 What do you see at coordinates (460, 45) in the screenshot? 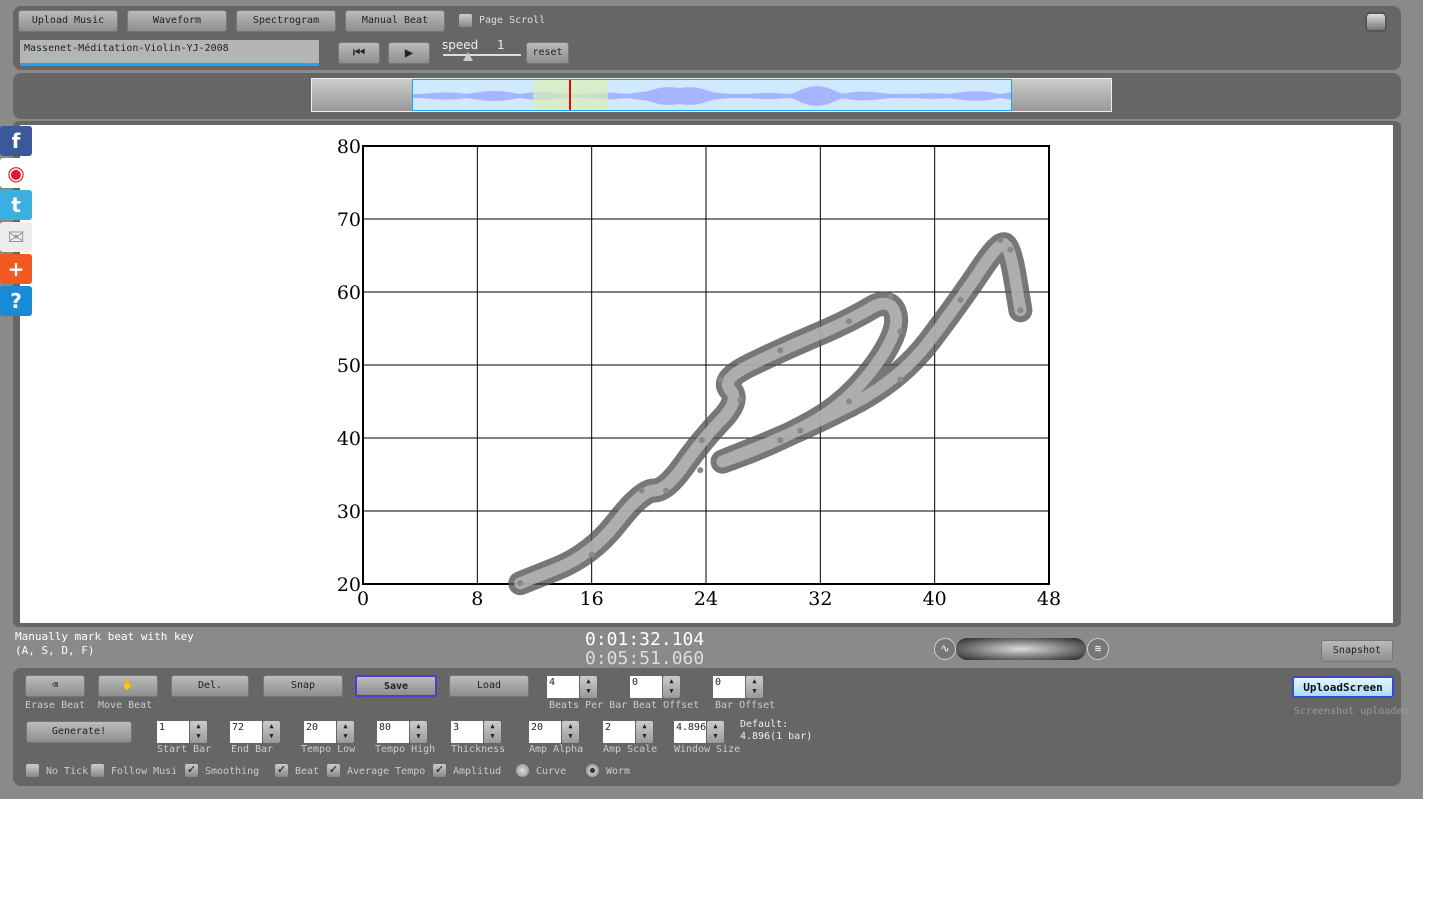
I see `speed-label: speed` at bounding box center [460, 45].